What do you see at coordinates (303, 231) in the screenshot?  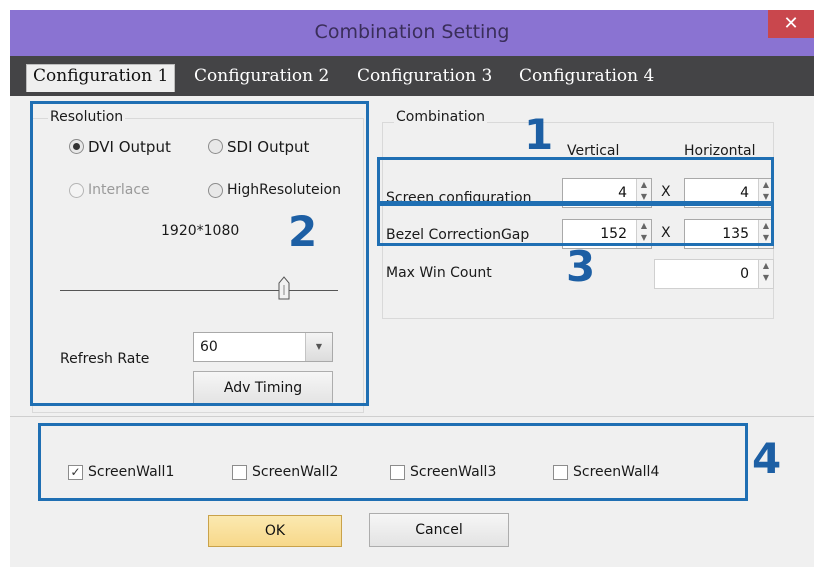 I see `annotation-number-2: 2` at bounding box center [303, 231].